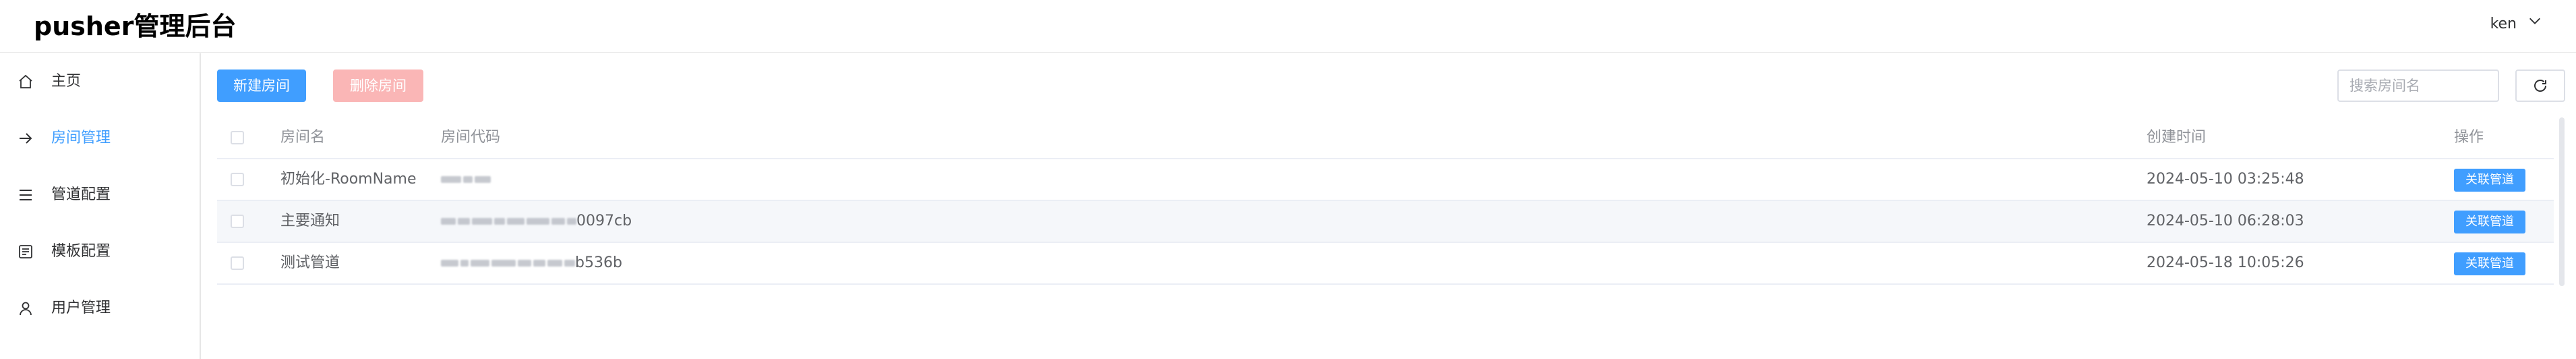  Describe the element at coordinates (2534, 23) in the screenshot. I see `chevron-down-icon` at that location.